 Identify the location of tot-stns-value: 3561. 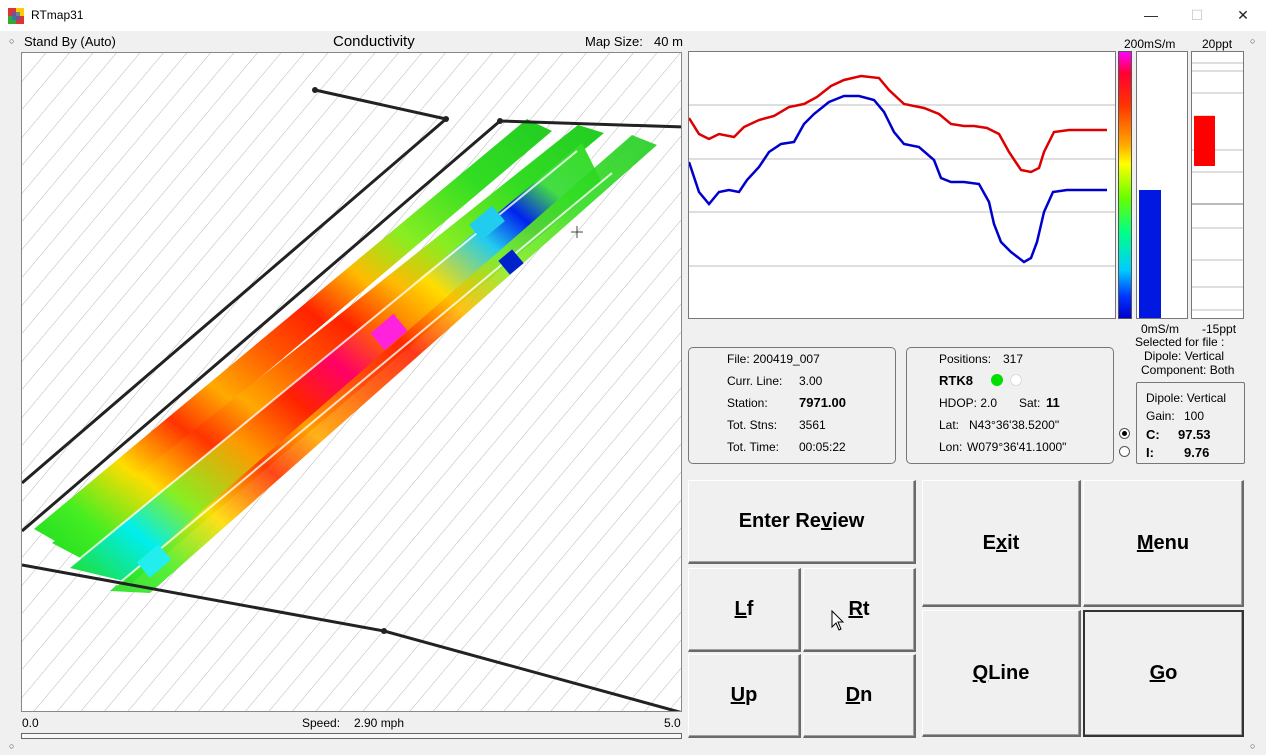
(812, 425).